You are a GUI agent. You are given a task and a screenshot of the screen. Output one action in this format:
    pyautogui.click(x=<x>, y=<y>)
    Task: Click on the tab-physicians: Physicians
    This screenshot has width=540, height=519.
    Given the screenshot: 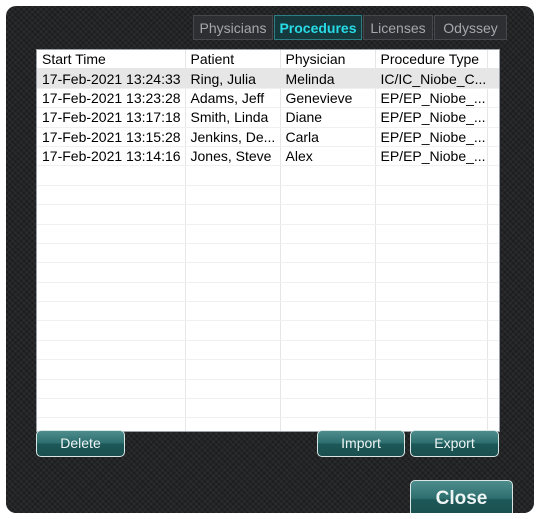 What is the action you would take?
    pyautogui.click(x=233, y=27)
    